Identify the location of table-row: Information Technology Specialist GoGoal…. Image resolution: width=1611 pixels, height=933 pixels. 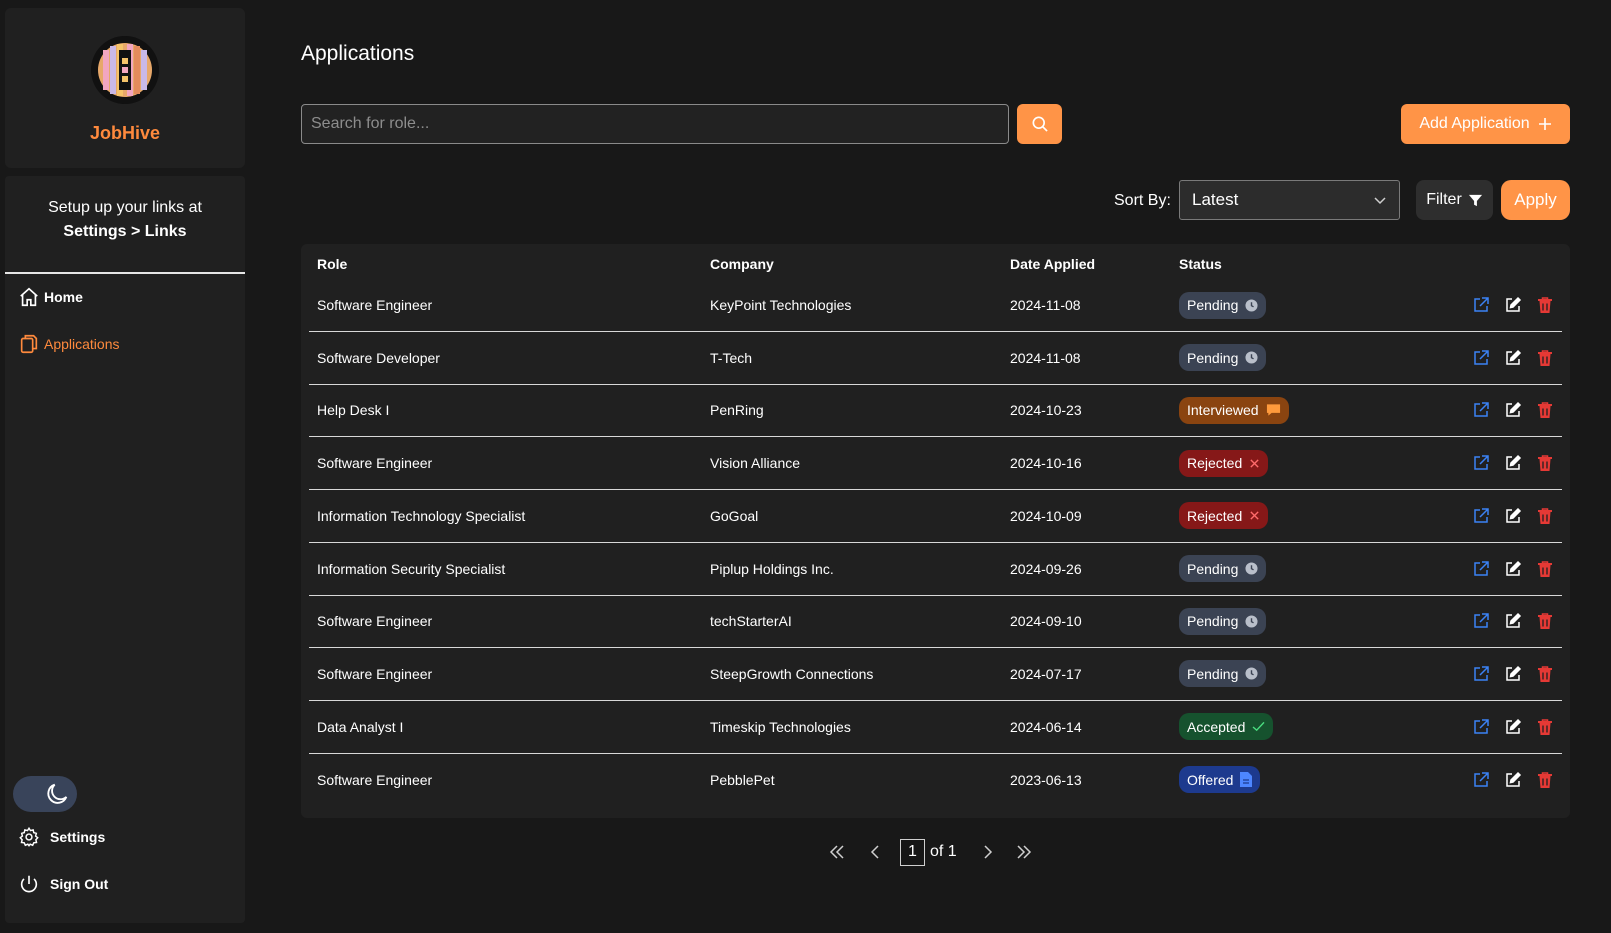
(935, 516).